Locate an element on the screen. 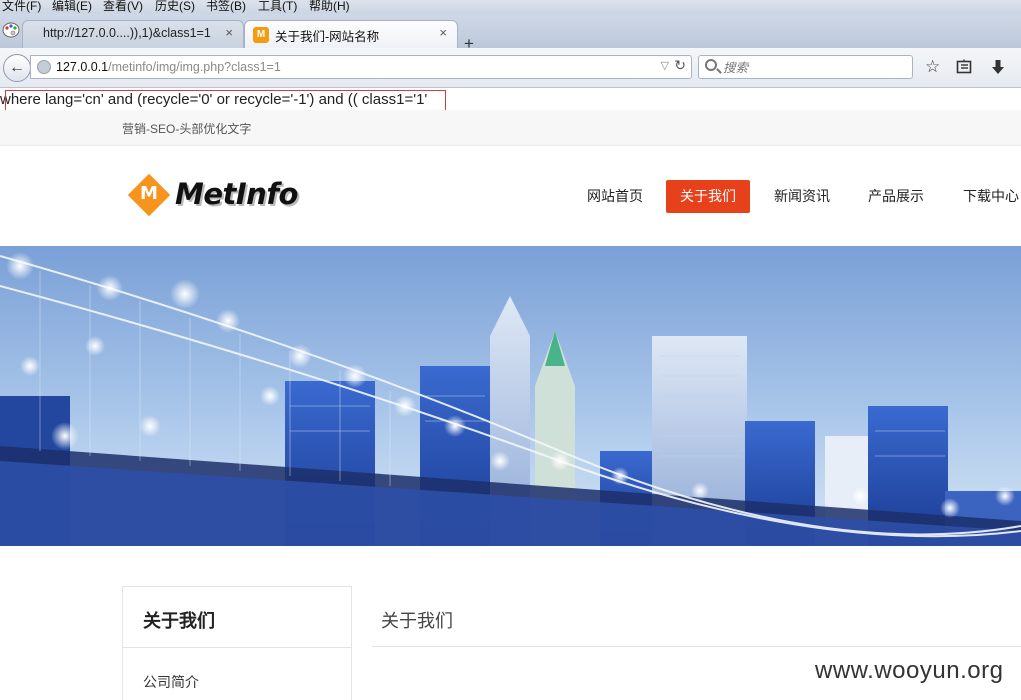 Image resolution: width=1021 pixels, height=700 pixels. seo-slogan: 营销-SEO-头部优化文字 is located at coordinates (187, 129).